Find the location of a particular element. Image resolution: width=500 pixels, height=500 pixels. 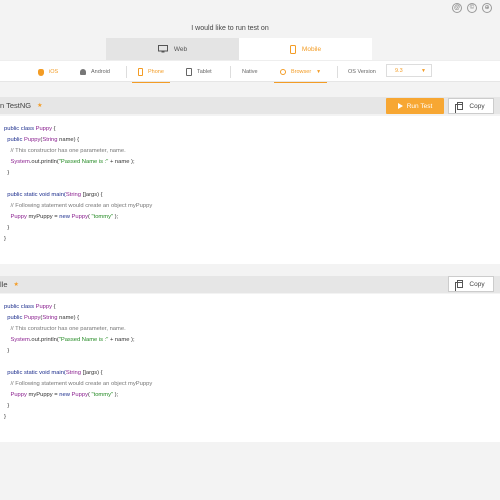

option-browser-label: Browser is located at coordinates (301, 72).